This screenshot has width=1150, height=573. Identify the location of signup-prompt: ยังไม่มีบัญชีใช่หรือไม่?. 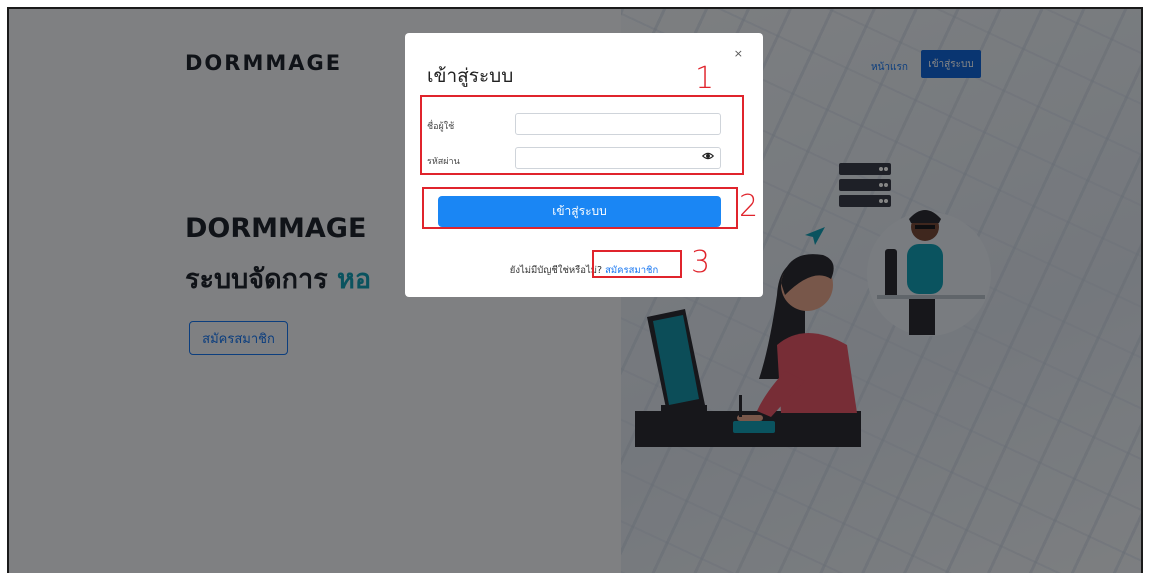
(556, 270).